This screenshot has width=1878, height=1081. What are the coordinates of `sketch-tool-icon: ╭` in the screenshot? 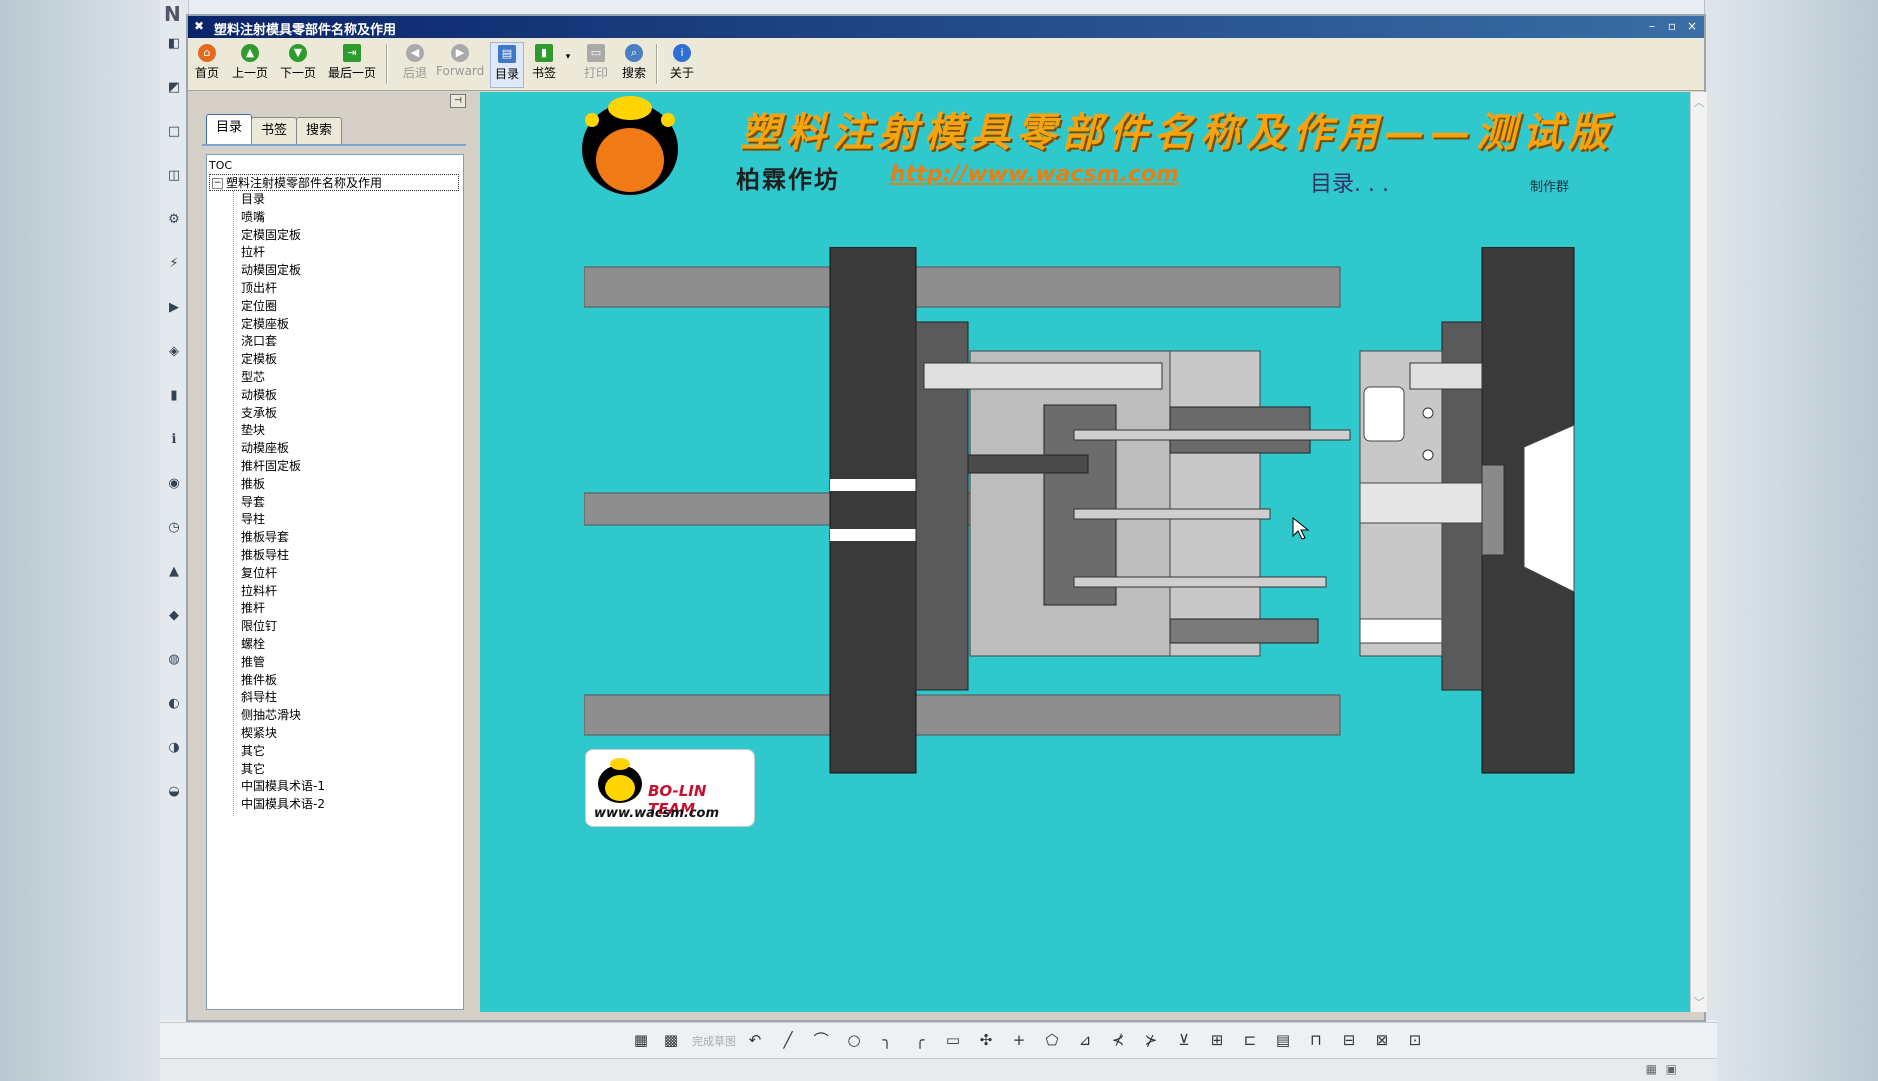 It's located at (920, 1040).